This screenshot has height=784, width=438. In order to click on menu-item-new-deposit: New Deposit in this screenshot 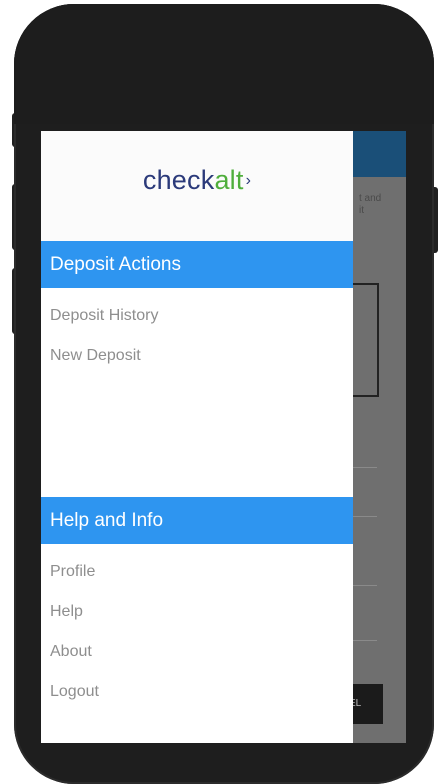, I will do `click(95, 356)`.